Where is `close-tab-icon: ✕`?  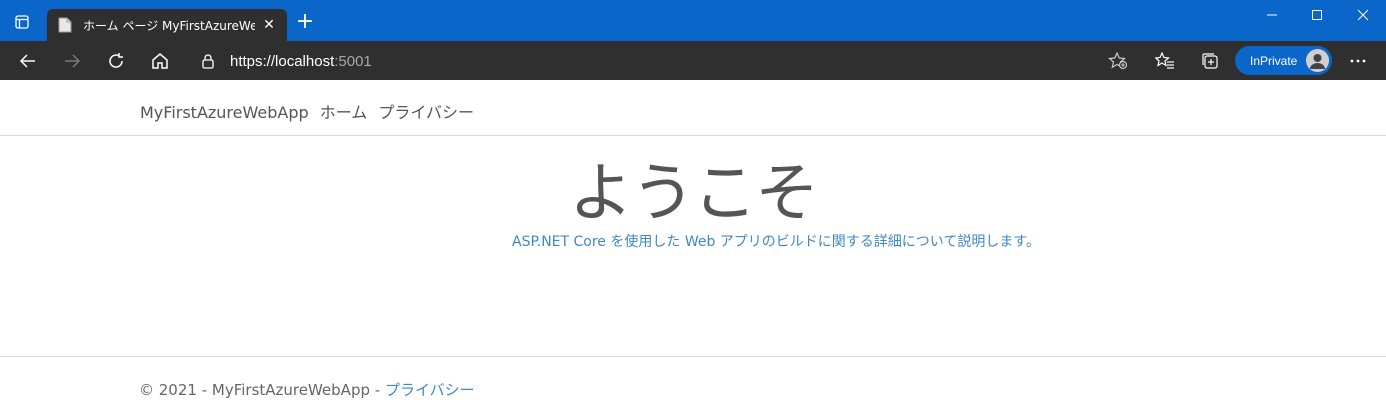 close-tab-icon: ✕ is located at coordinates (269, 25).